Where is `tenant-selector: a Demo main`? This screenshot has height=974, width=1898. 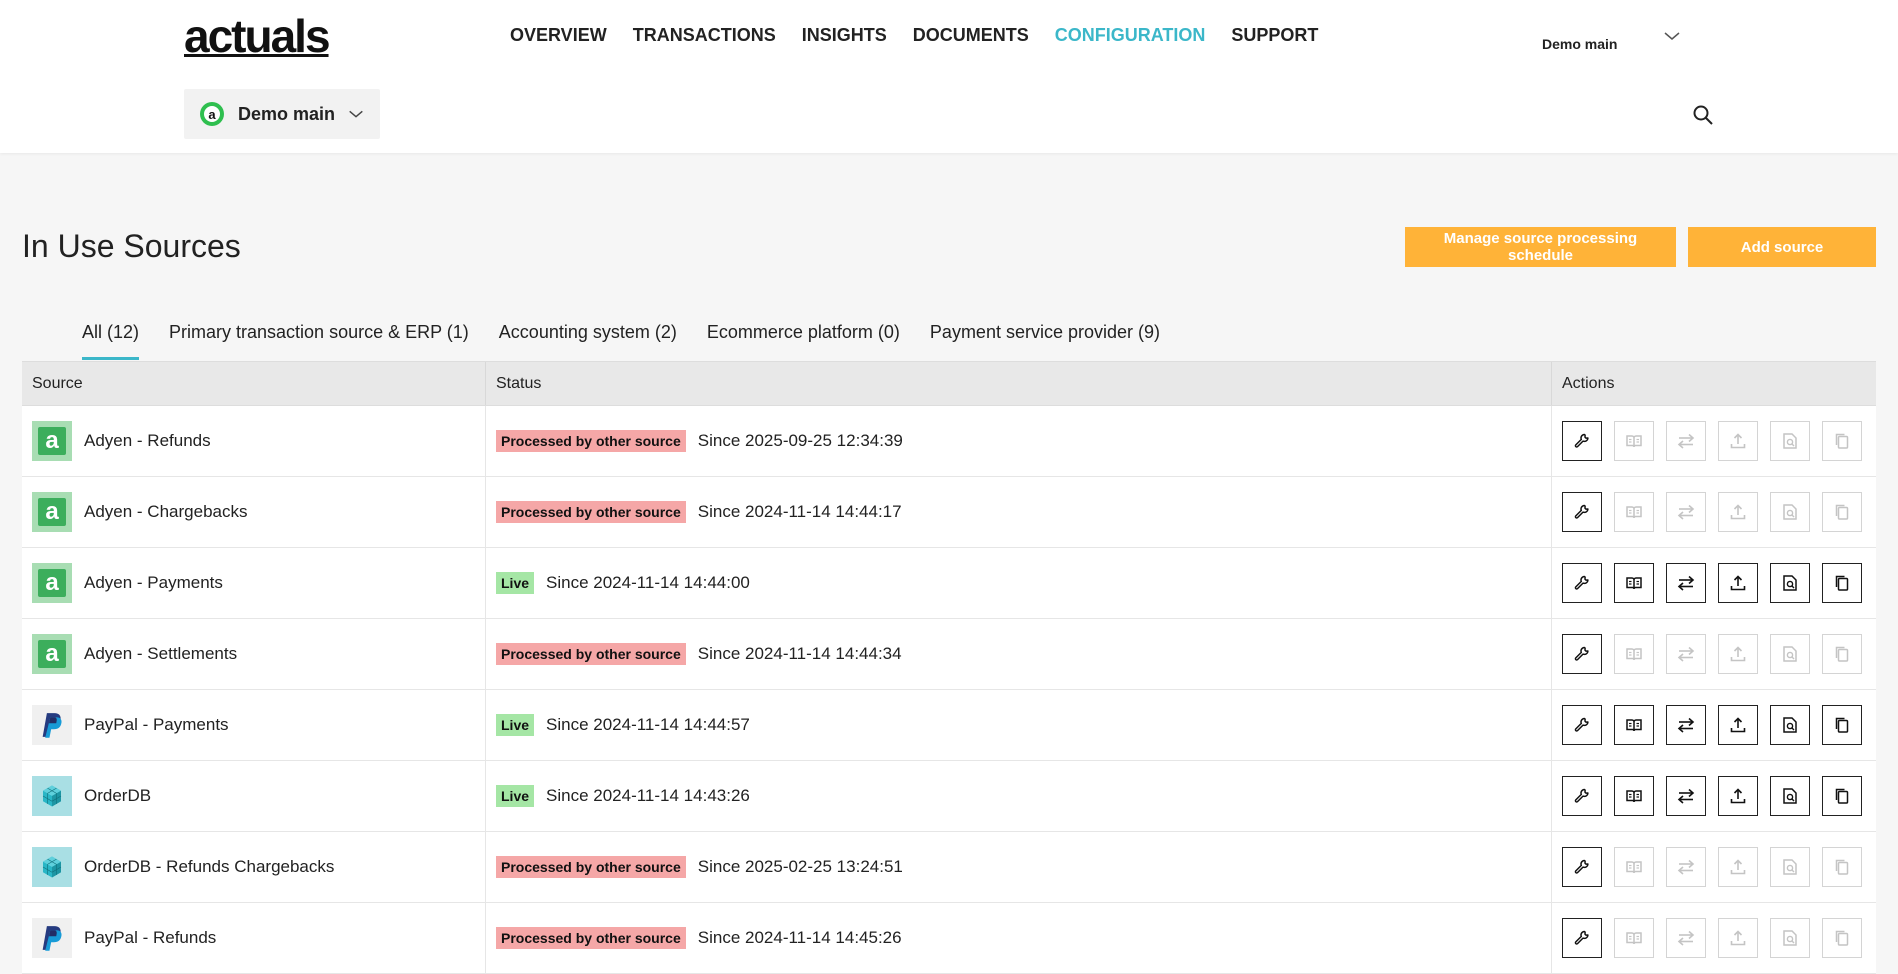
tenant-selector: a Demo main is located at coordinates (282, 114).